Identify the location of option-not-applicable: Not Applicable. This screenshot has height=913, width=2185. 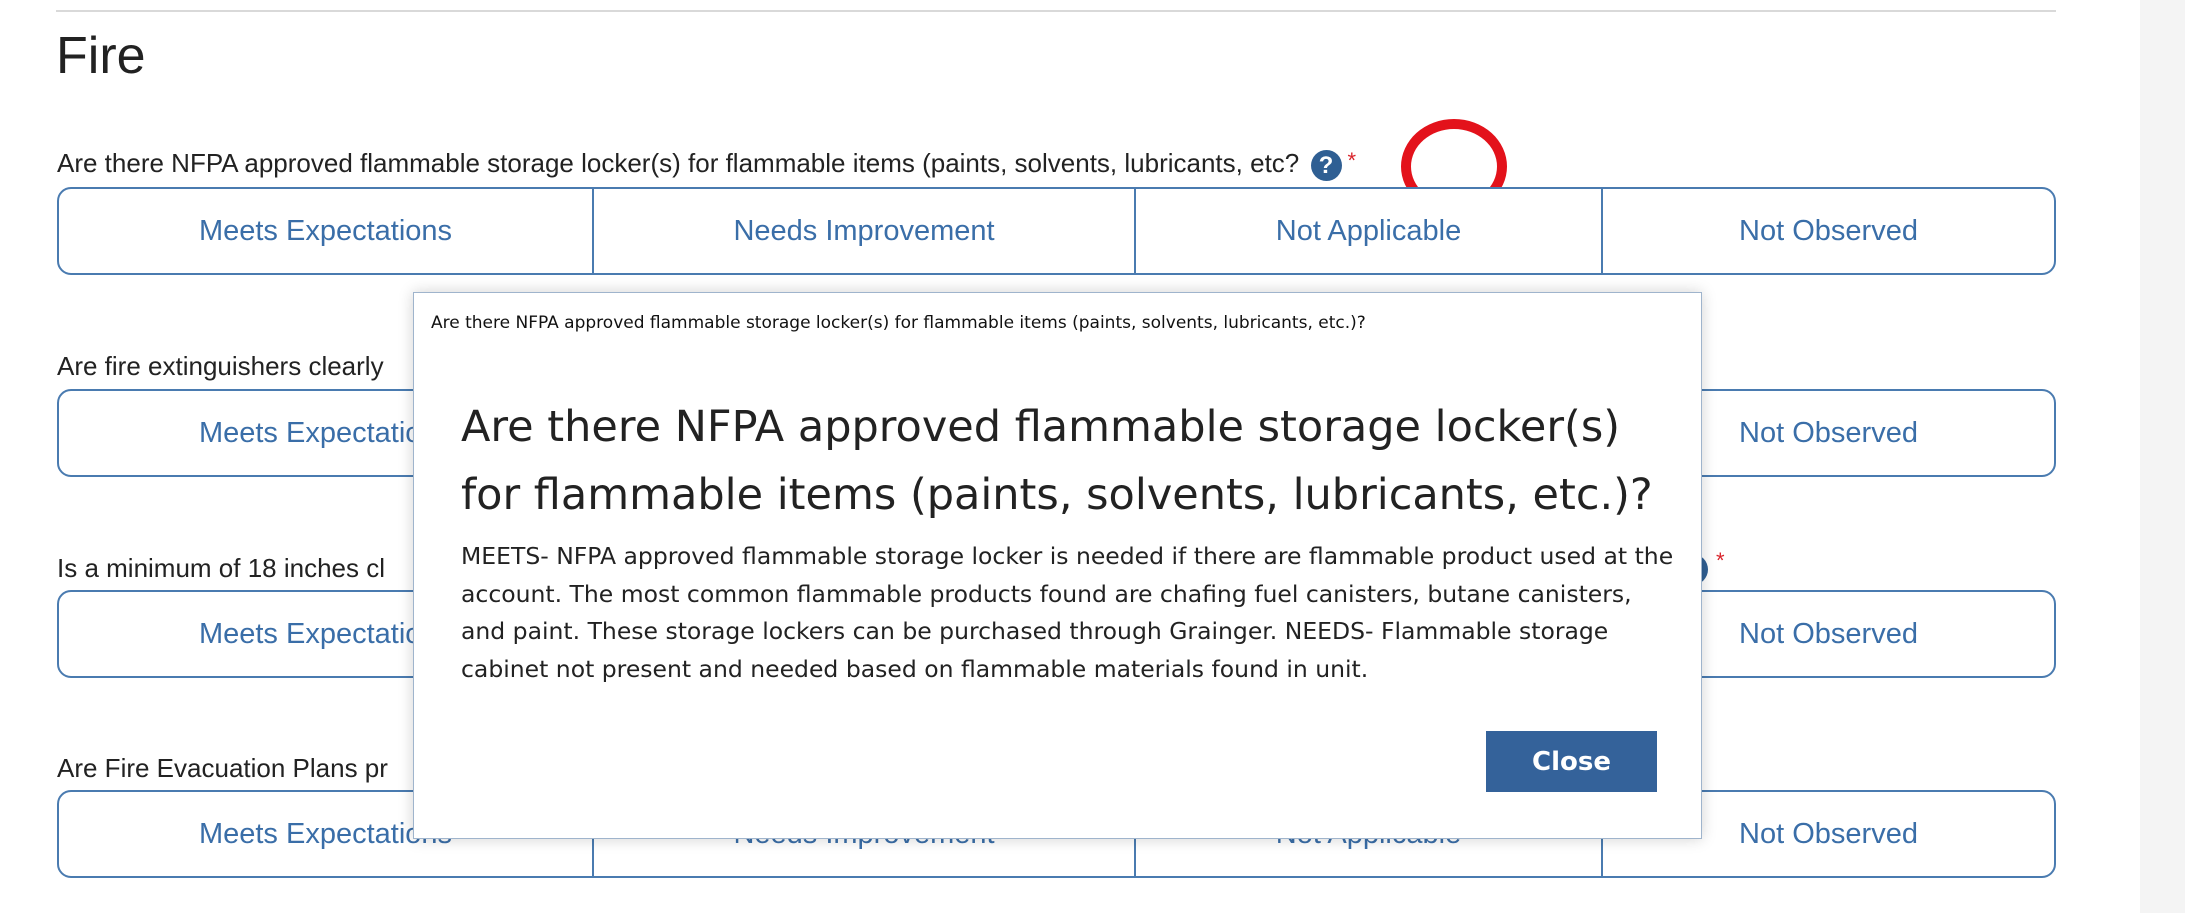
(1369, 231).